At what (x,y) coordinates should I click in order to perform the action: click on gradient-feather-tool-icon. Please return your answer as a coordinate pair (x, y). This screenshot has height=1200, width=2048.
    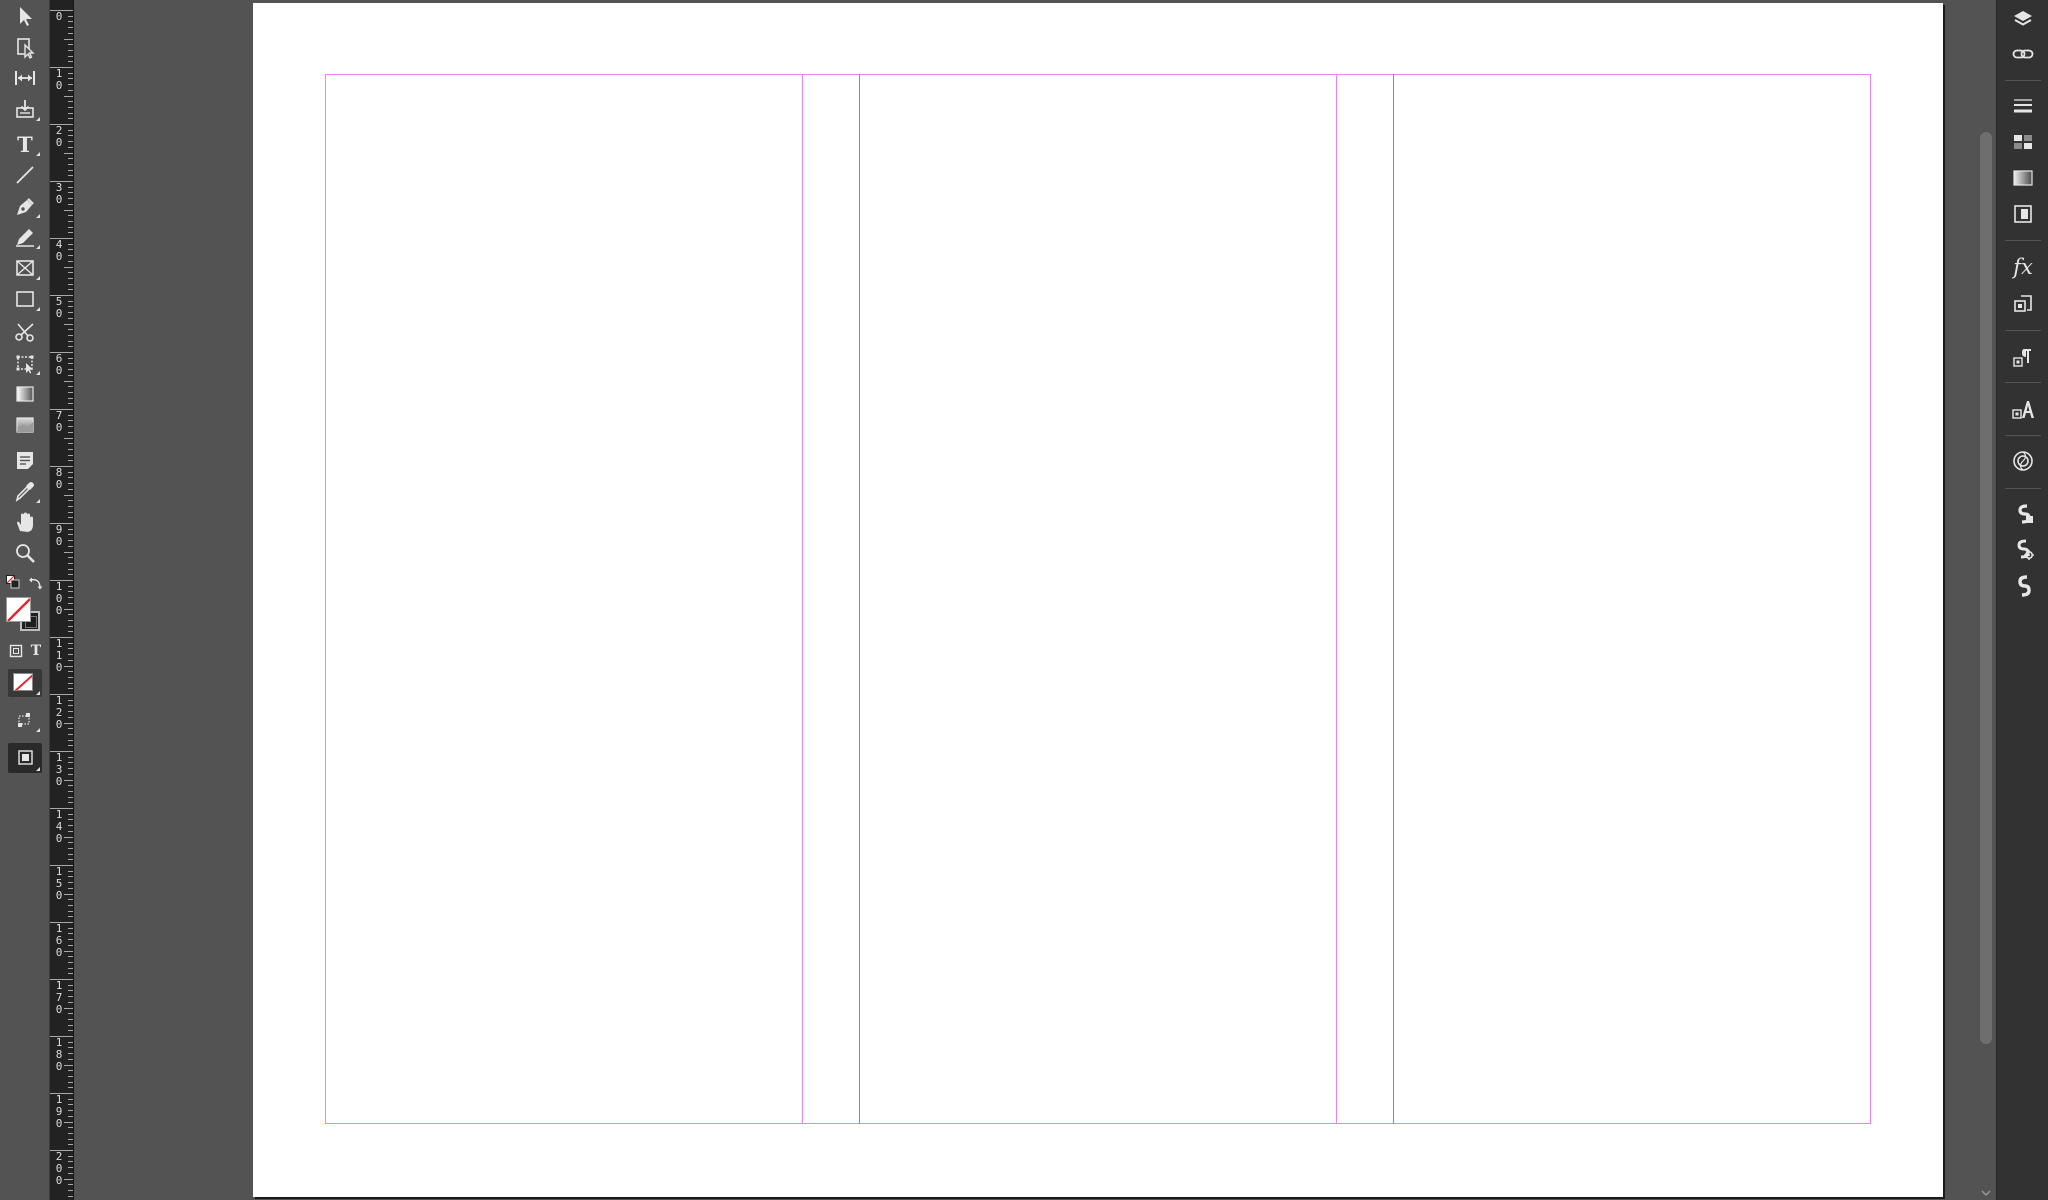
    Looking at the image, I should click on (25, 425).